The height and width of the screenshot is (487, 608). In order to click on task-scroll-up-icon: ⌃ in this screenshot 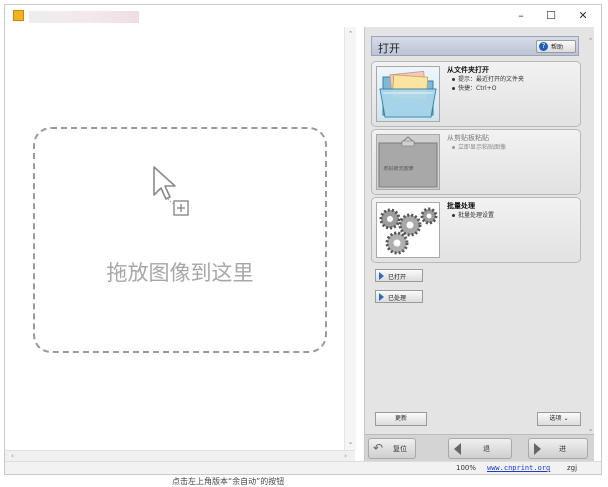, I will do `click(590, 41)`.